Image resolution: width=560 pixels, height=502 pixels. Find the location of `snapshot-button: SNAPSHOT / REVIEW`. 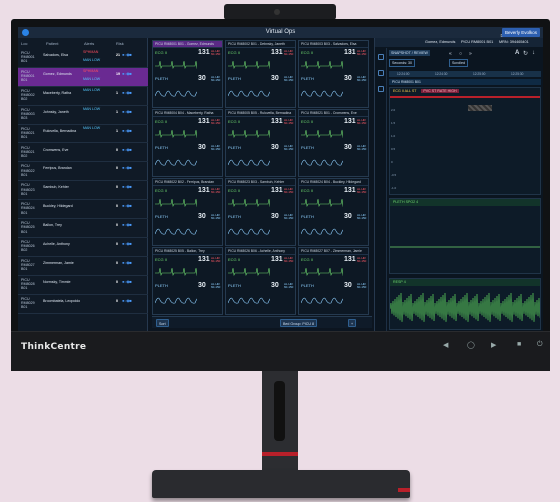

snapshot-button: SNAPSHOT / REVIEW is located at coordinates (409, 53).